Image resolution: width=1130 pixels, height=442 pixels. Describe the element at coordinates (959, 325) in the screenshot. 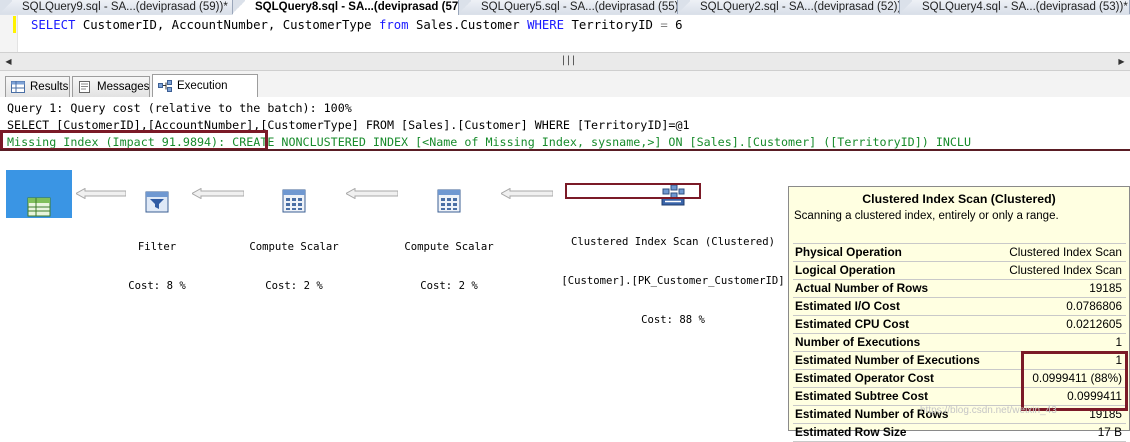

I see `tooltip-row: Estimated CPU Cost 0.0212605` at that location.